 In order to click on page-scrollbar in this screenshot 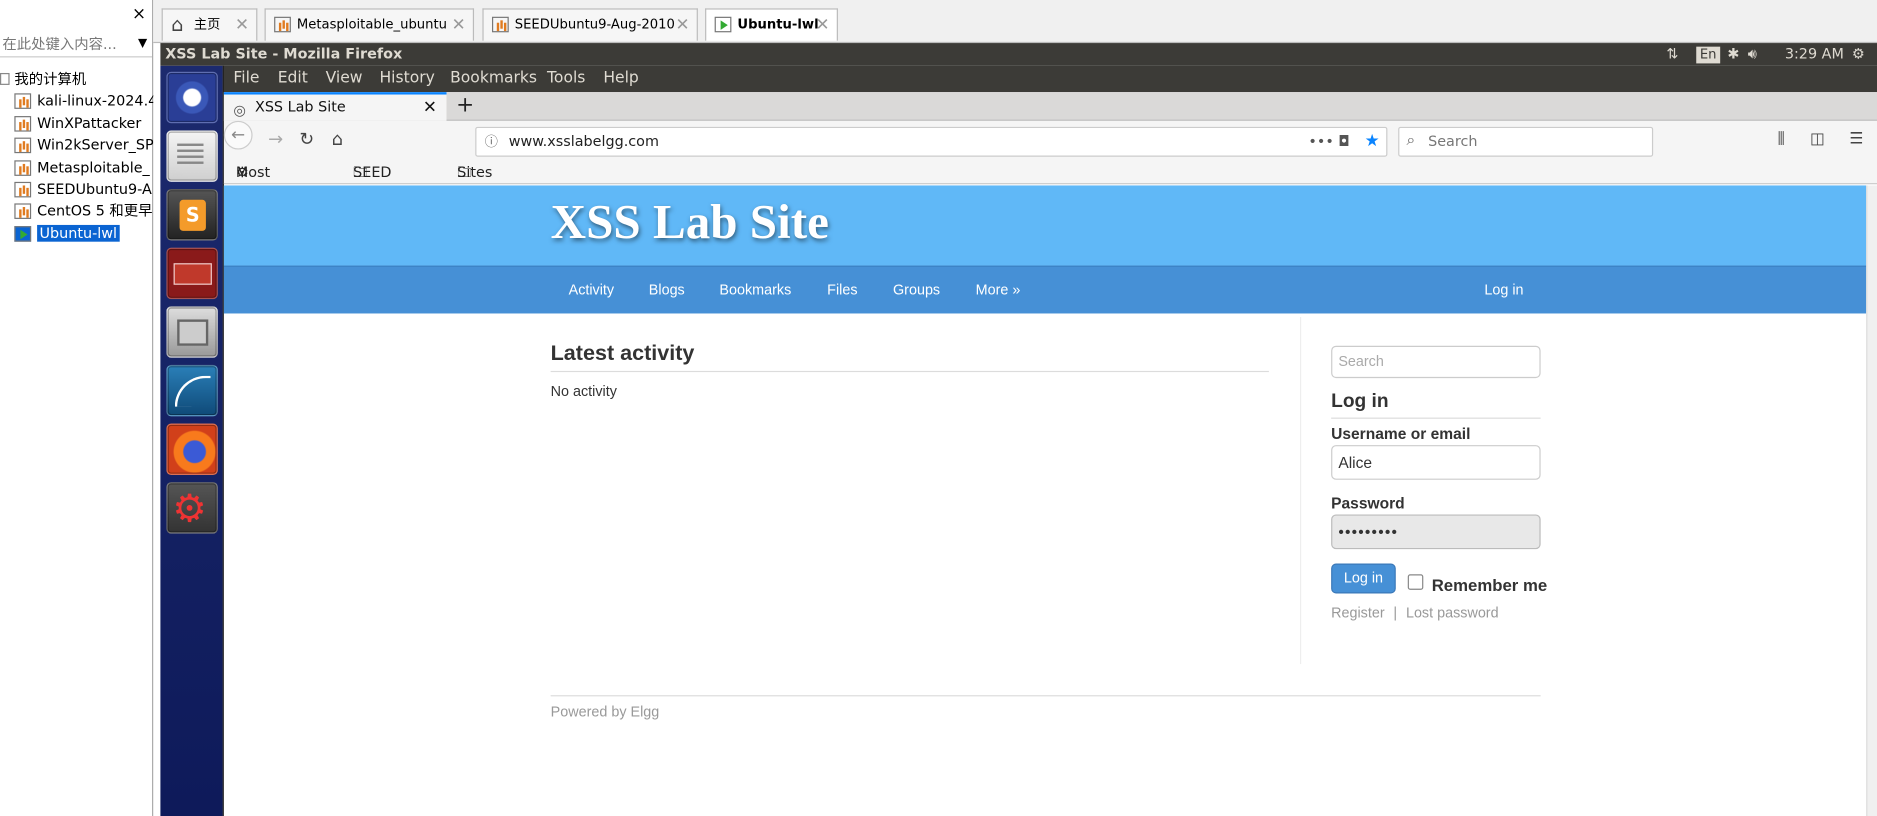, I will do `click(1871, 500)`.